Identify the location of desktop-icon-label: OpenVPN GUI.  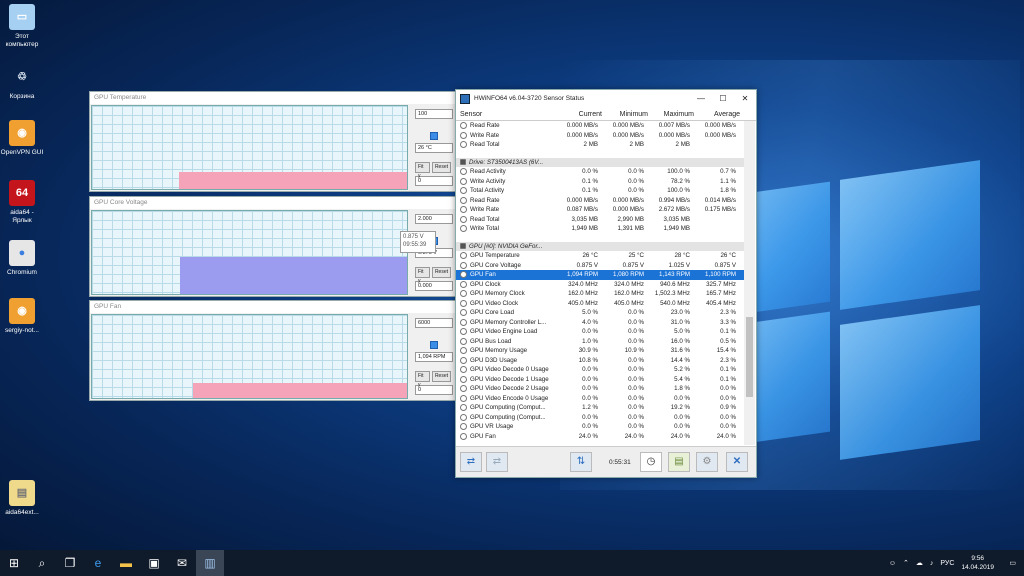
(22, 152).